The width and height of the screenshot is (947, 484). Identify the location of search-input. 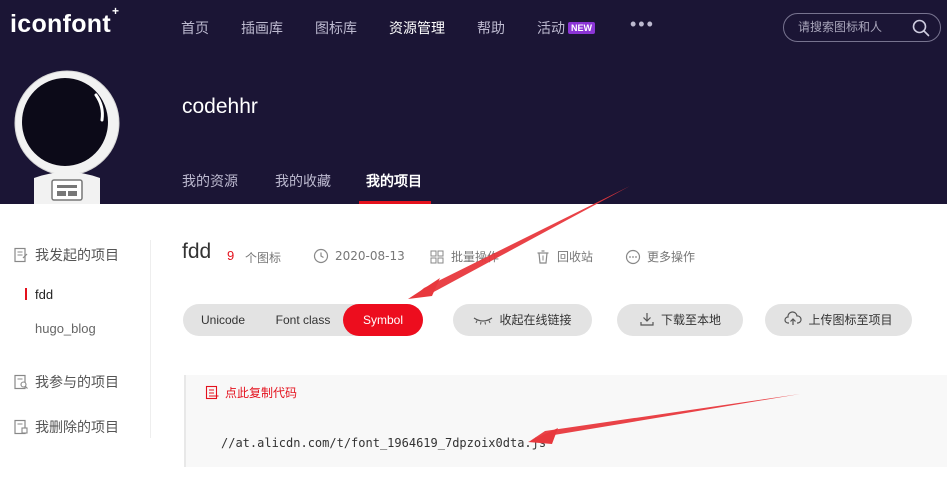
(853, 27).